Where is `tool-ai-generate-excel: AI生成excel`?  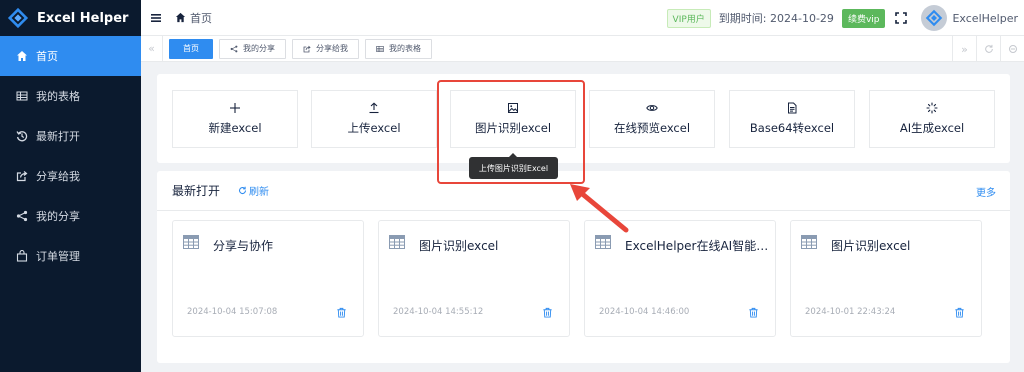 tool-ai-generate-excel: AI生成excel is located at coordinates (932, 119).